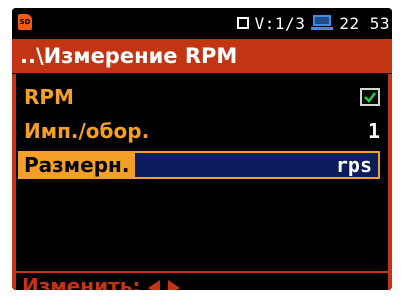 The image size is (401, 298). Describe the element at coordinates (154, 285) in the screenshot. I see `left-arrow-icon` at that location.